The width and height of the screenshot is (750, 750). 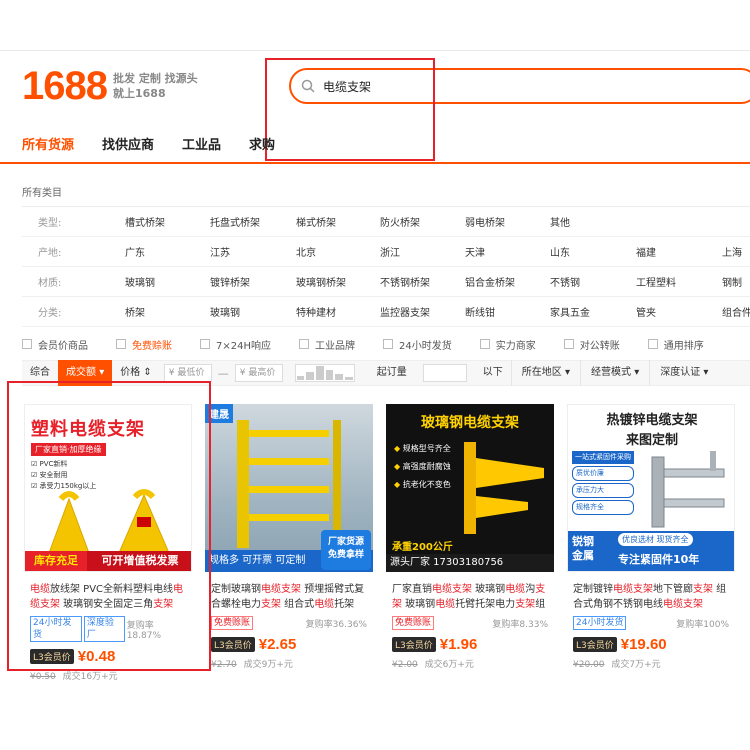 What do you see at coordinates (85, 373) in the screenshot?
I see `sort-volume: 成交额 ▾` at bounding box center [85, 373].